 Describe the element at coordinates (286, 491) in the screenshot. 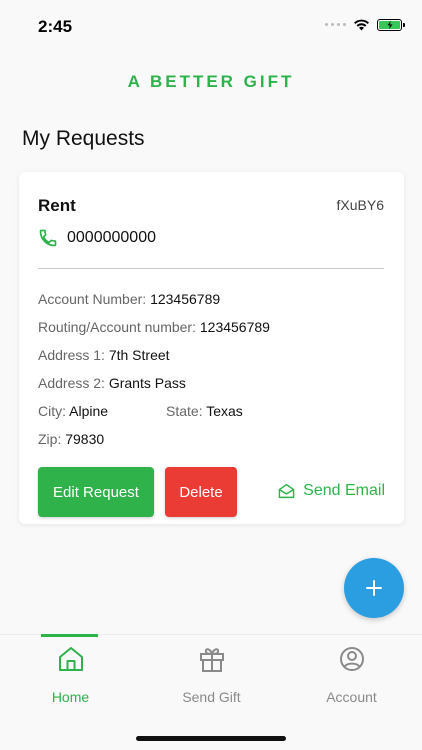

I see `envelope-open-icon` at that location.